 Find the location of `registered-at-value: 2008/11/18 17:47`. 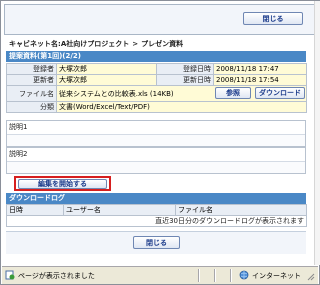

registered-at-value: 2008/11/18 17:47 is located at coordinates (260, 69).